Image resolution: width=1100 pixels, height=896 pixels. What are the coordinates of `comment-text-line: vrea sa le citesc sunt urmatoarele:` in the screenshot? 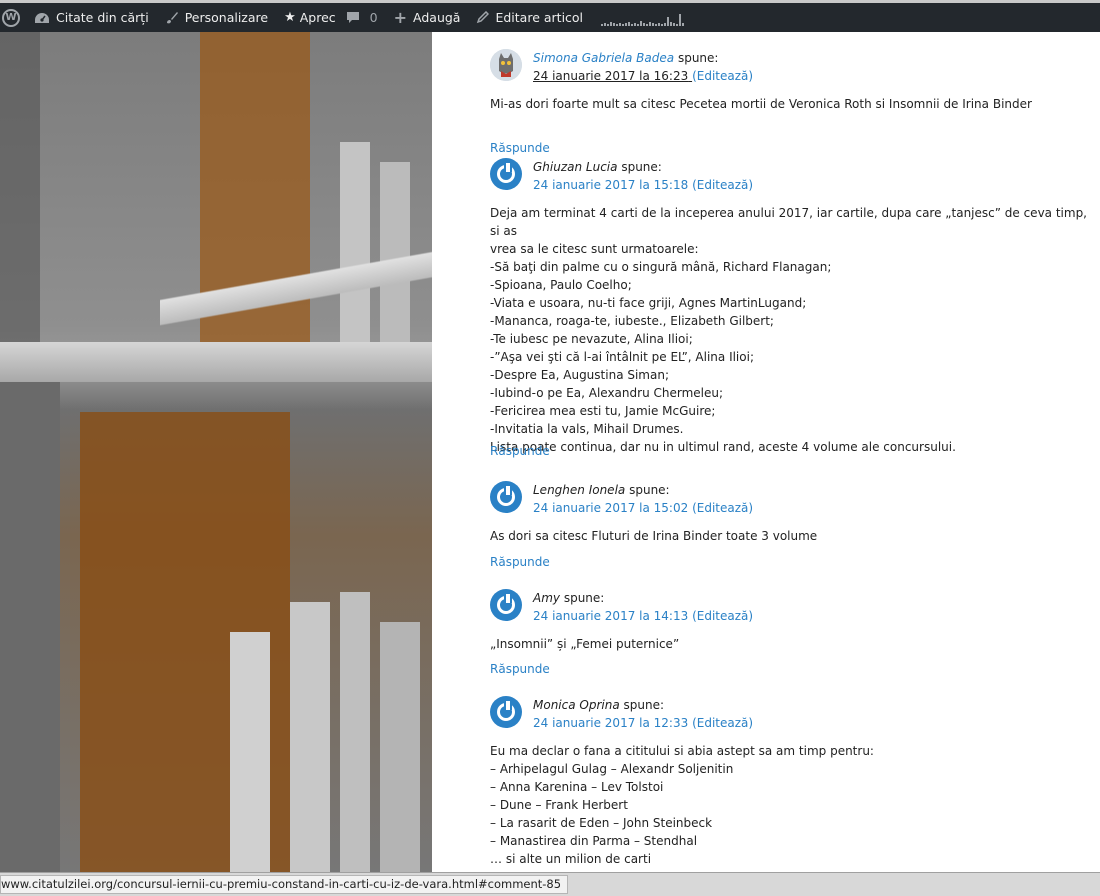 It's located at (594, 249).